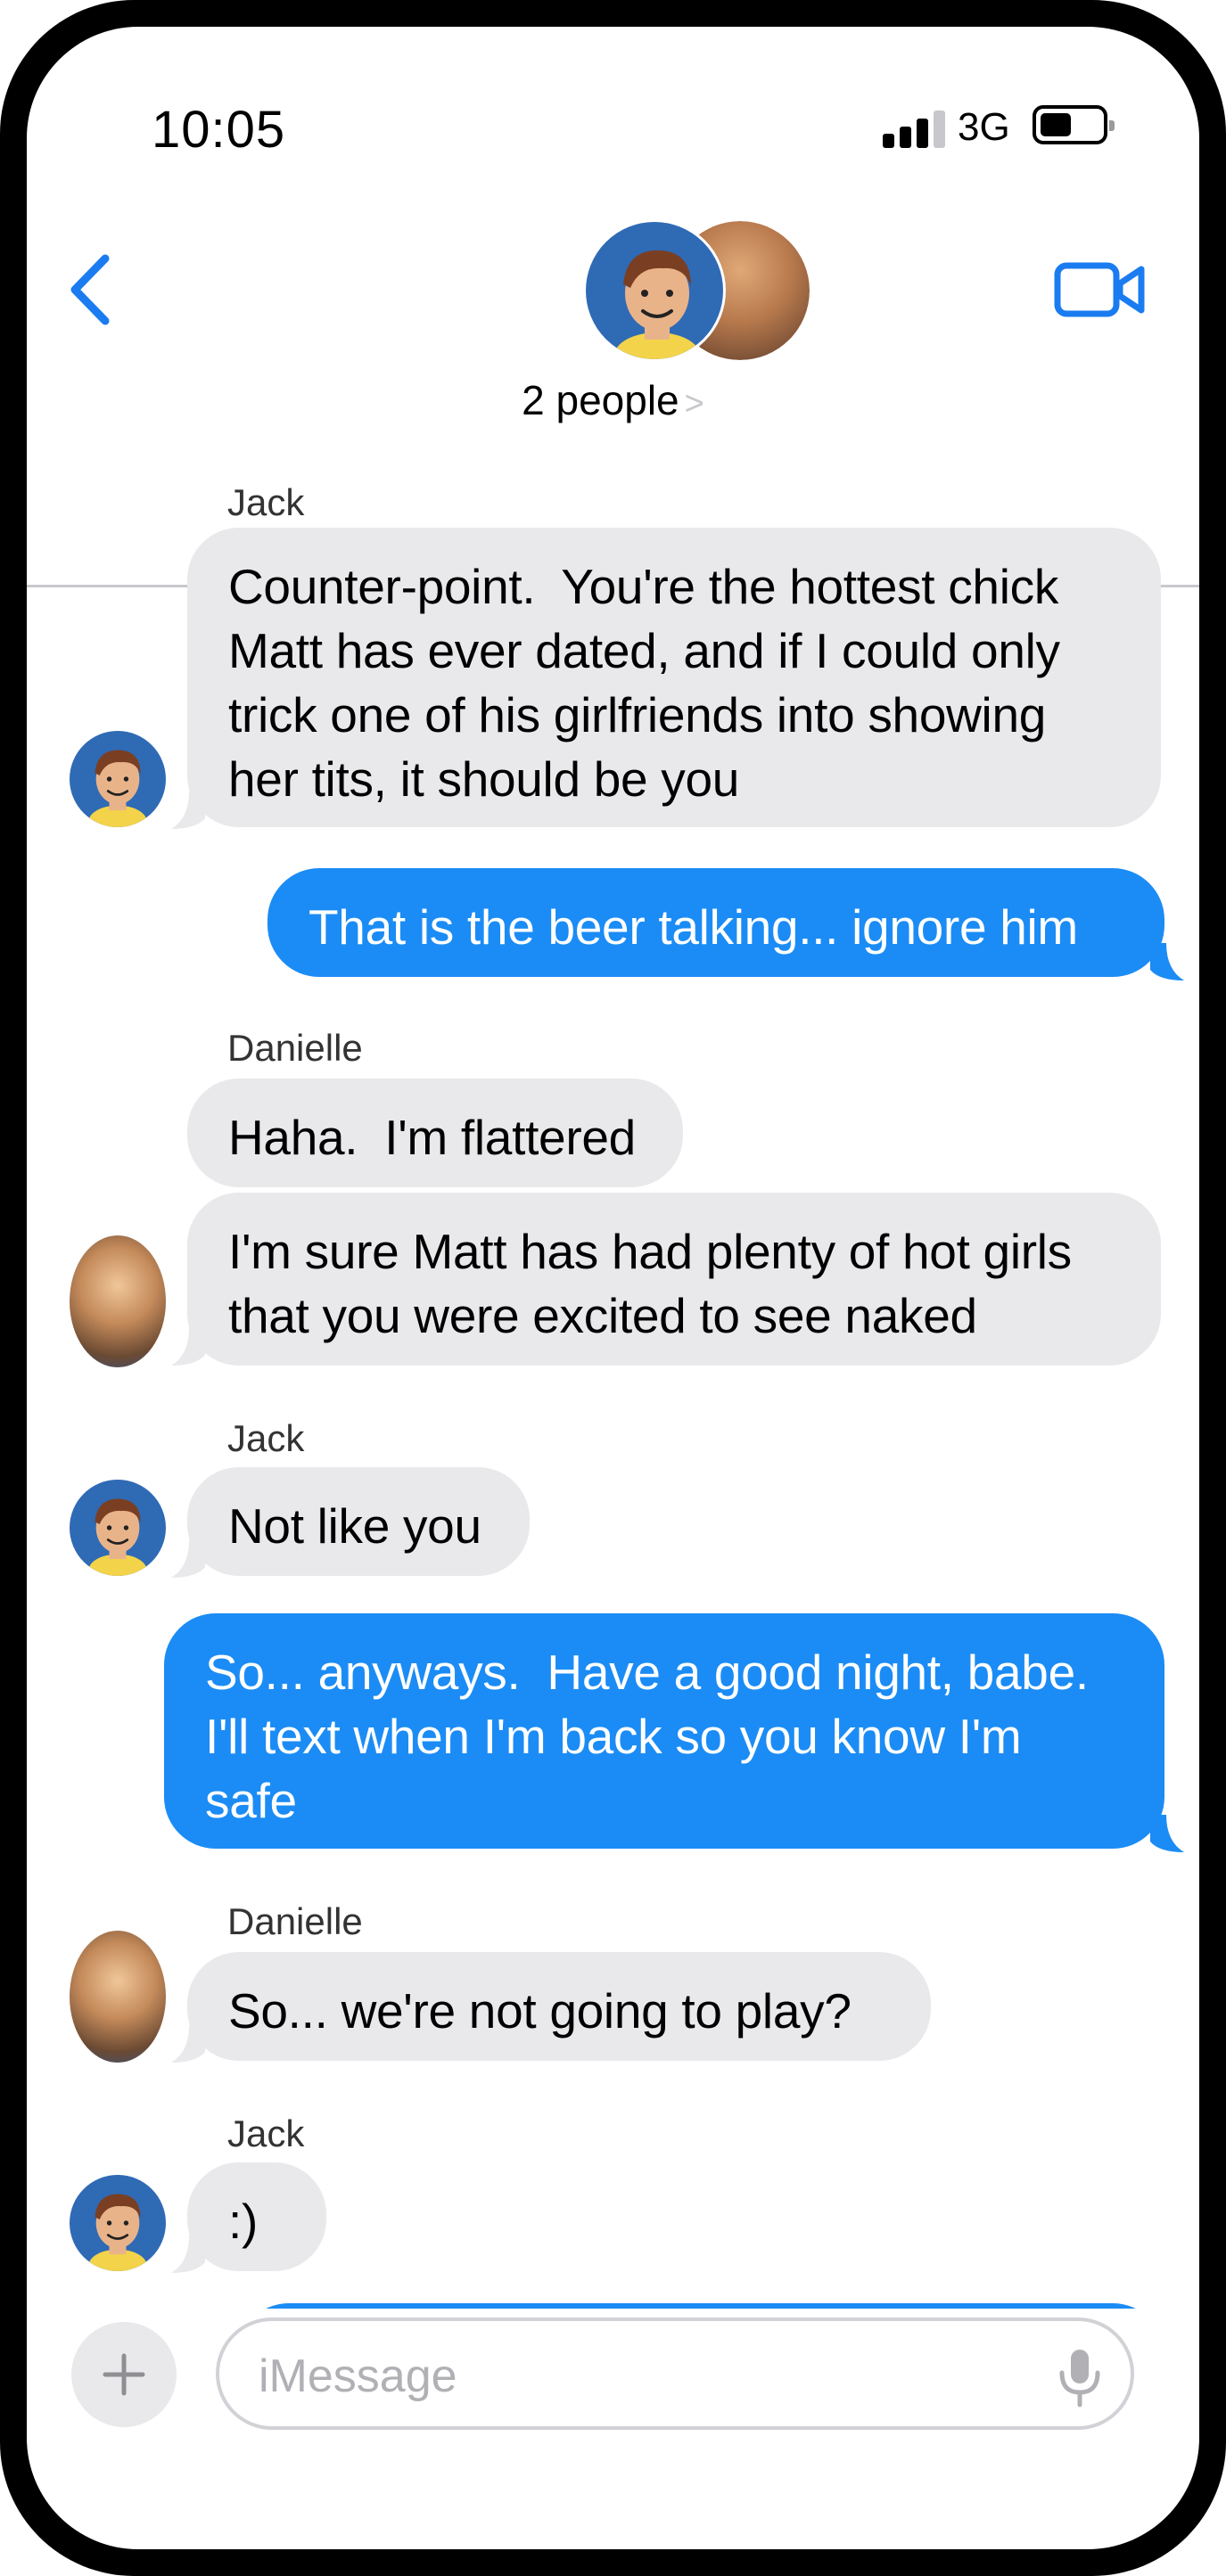 The width and height of the screenshot is (1226, 2576). What do you see at coordinates (914, 129) in the screenshot?
I see `signal-icon` at bounding box center [914, 129].